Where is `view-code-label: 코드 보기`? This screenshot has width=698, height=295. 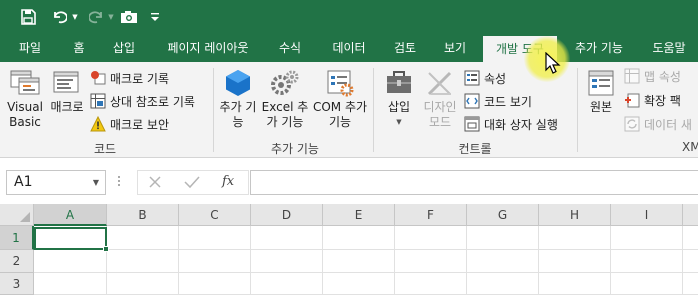
view-code-label: 코드 보기 is located at coordinates (508, 101).